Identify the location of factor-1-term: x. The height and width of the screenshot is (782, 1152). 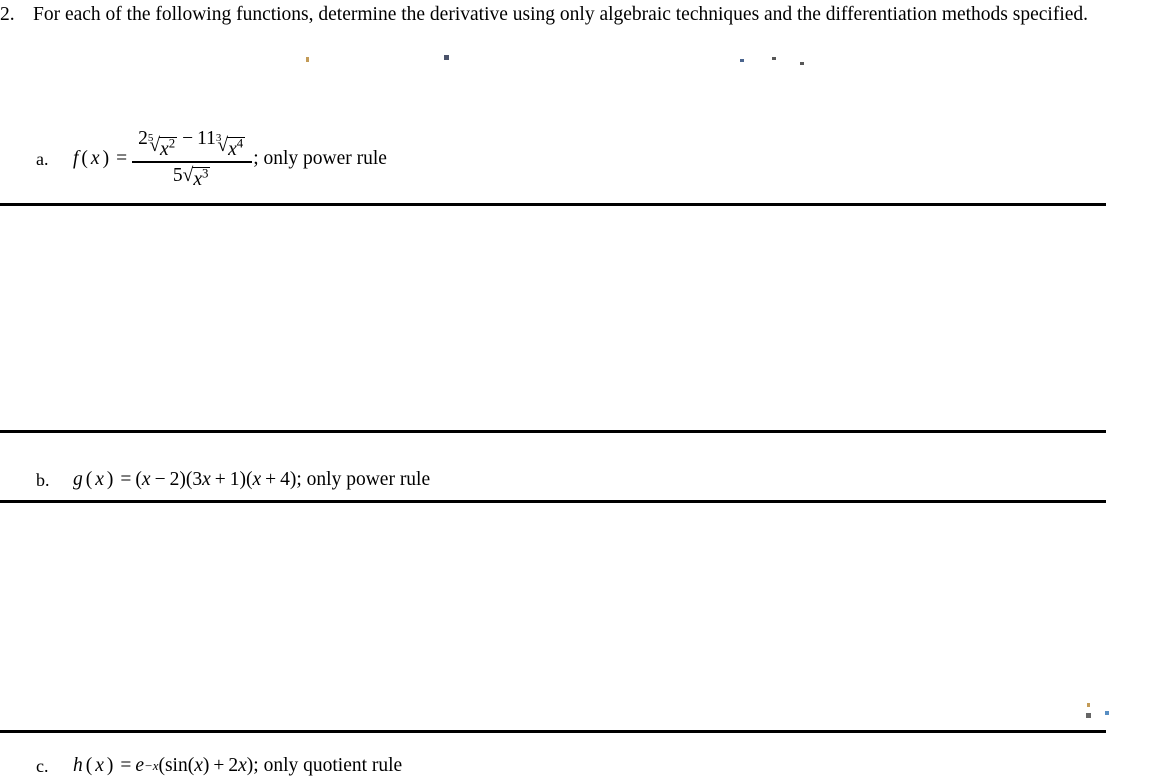
(146, 479).